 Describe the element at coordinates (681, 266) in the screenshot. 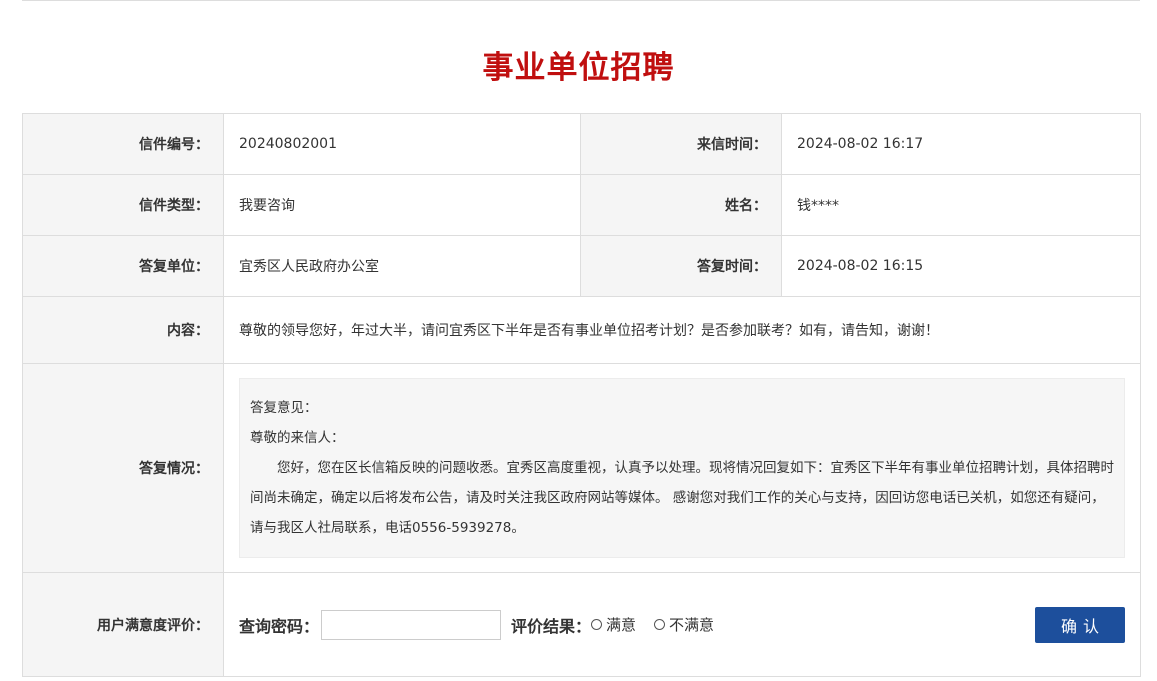

I see `reply-time-label: 答复时间：` at that location.